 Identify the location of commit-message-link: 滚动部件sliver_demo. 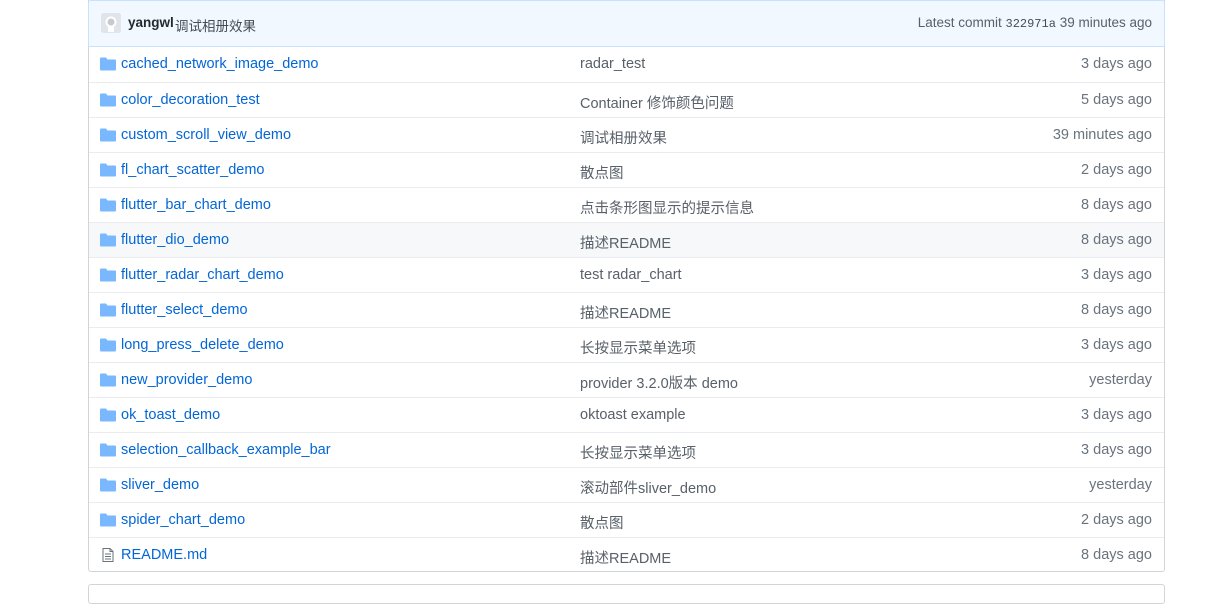
(648, 487).